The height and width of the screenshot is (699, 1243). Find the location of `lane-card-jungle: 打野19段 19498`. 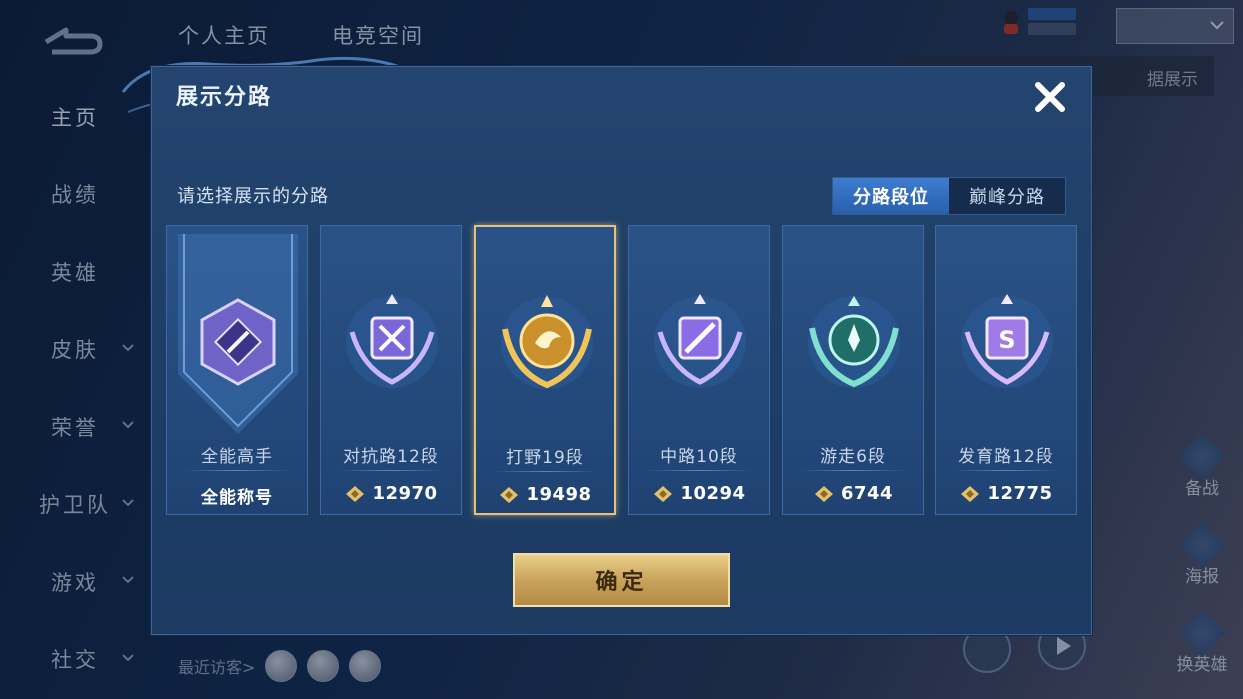

lane-card-jungle: 打野19段 19498 is located at coordinates (545, 370).